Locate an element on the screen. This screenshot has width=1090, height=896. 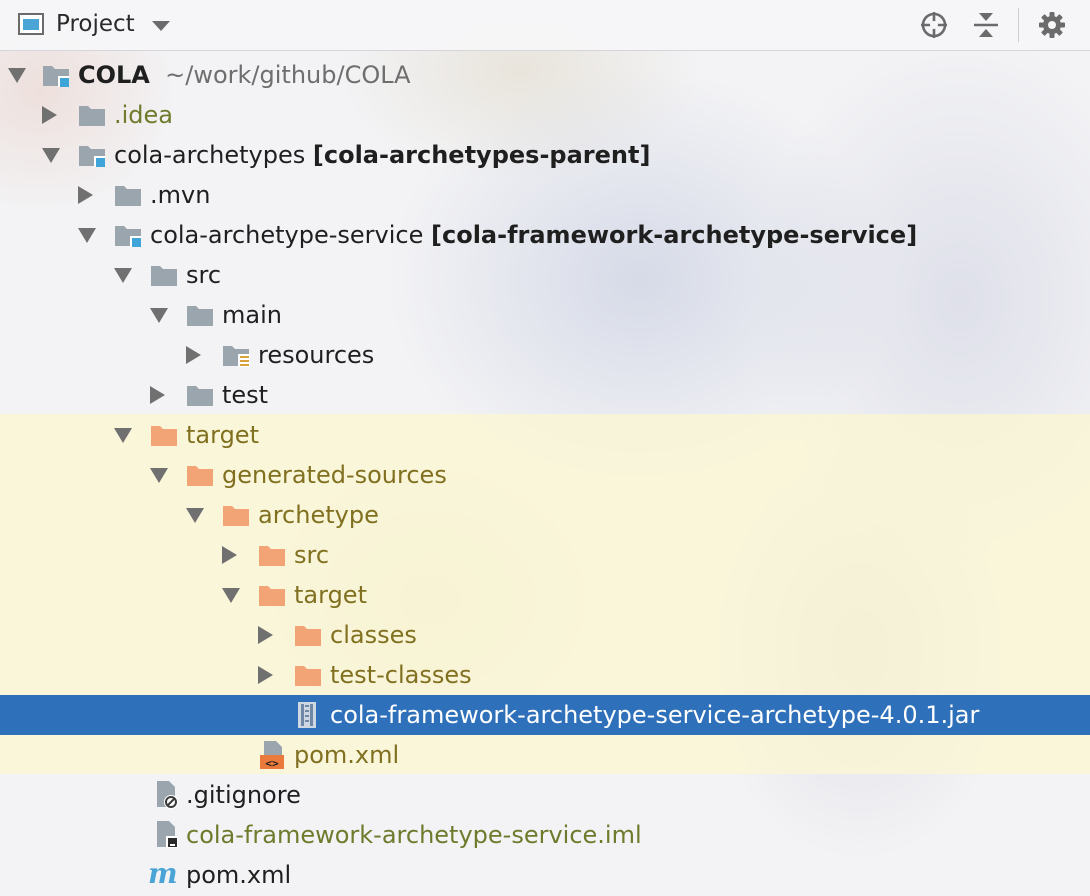
tree-label-archetype-pom: pom.xml is located at coordinates (347, 755).